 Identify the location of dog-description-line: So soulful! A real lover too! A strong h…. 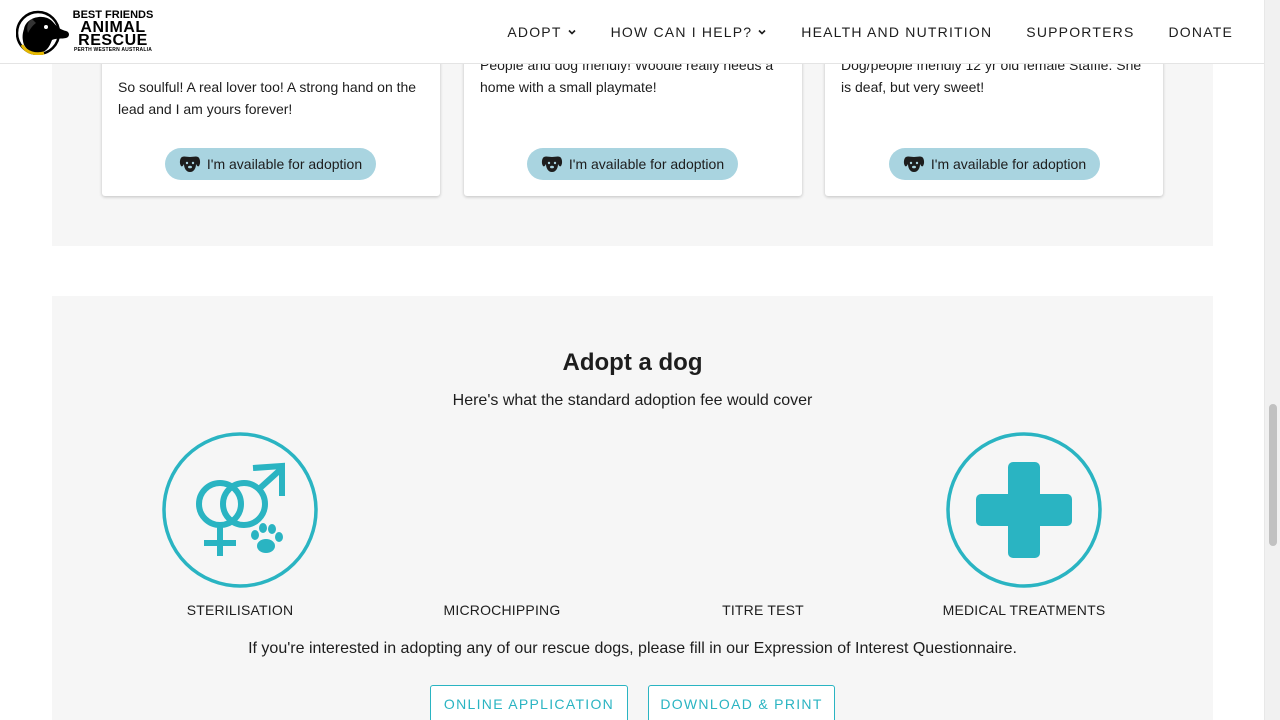
(267, 87).